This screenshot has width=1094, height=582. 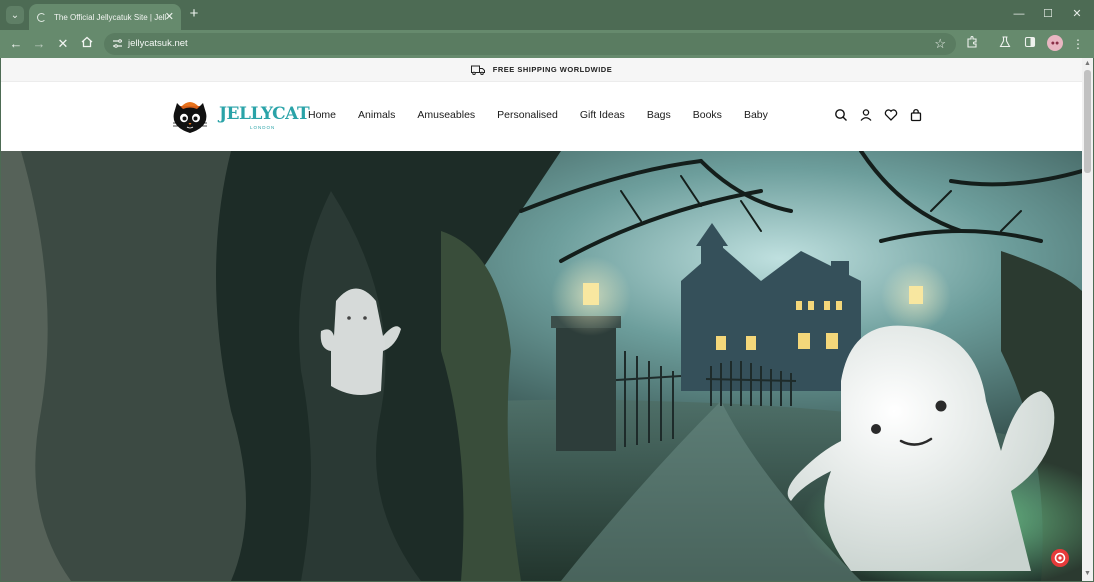 What do you see at coordinates (169, 17) in the screenshot?
I see `close-tab-icon: ✕` at bounding box center [169, 17].